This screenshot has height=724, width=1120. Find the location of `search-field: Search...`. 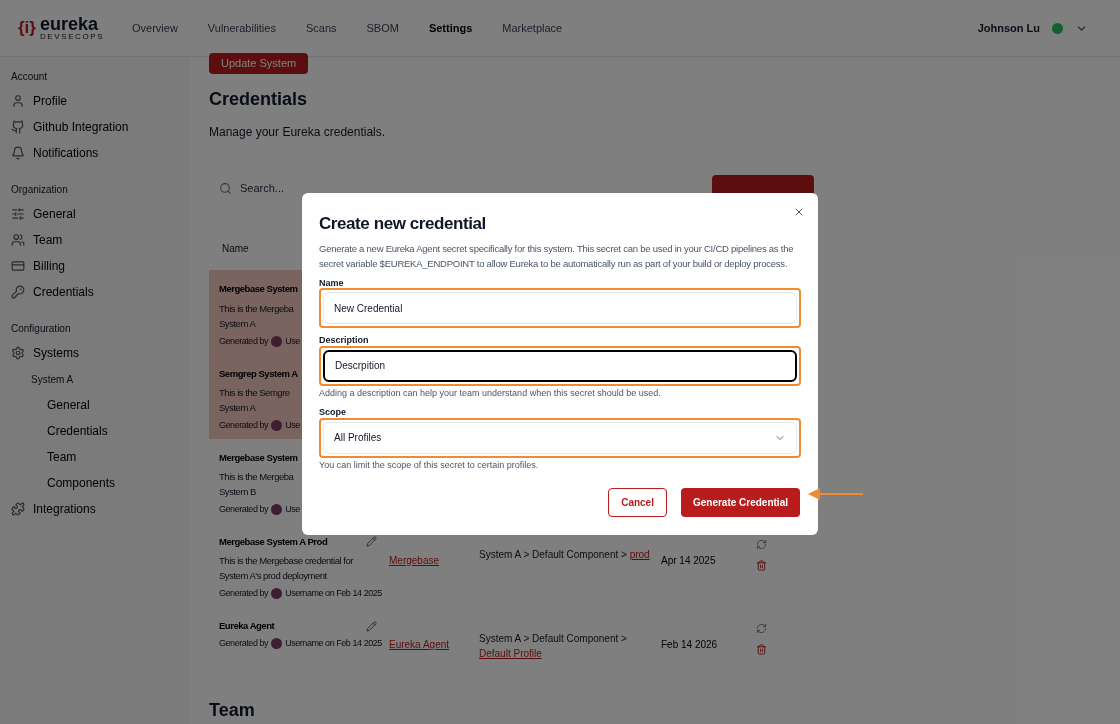

search-field: Search... is located at coordinates (290, 188).